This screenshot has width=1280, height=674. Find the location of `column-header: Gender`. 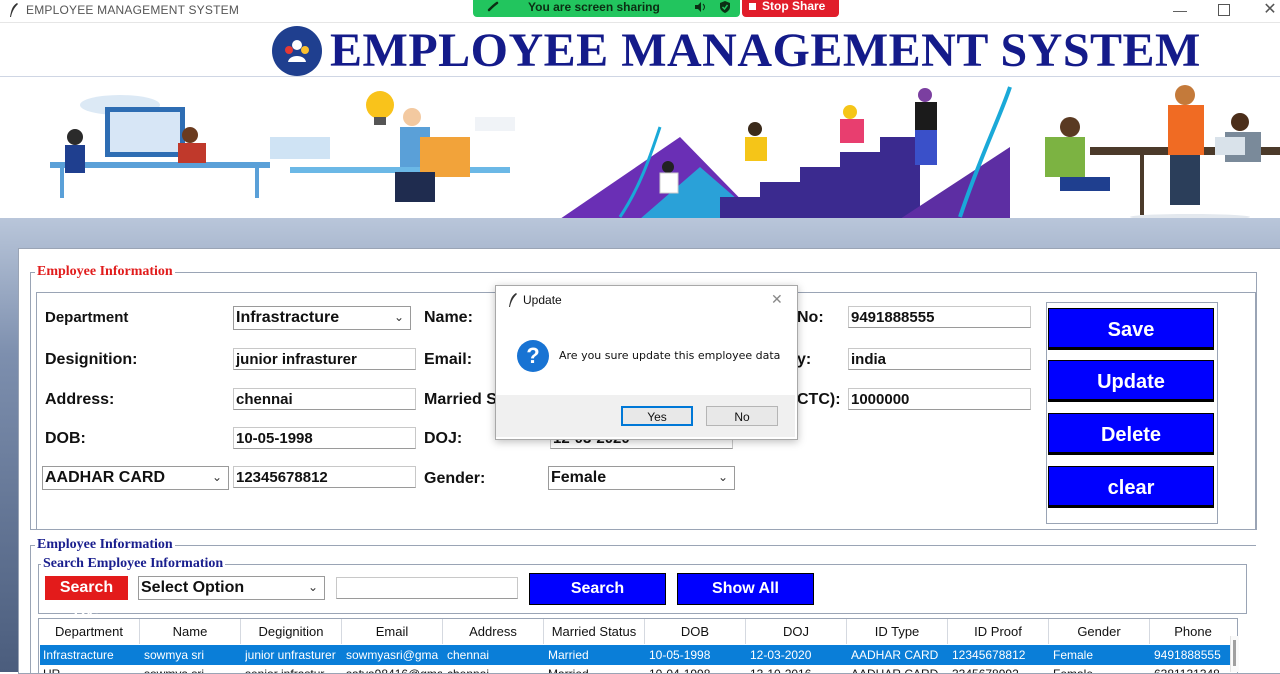

column-header: Gender is located at coordinates (1099, 631).